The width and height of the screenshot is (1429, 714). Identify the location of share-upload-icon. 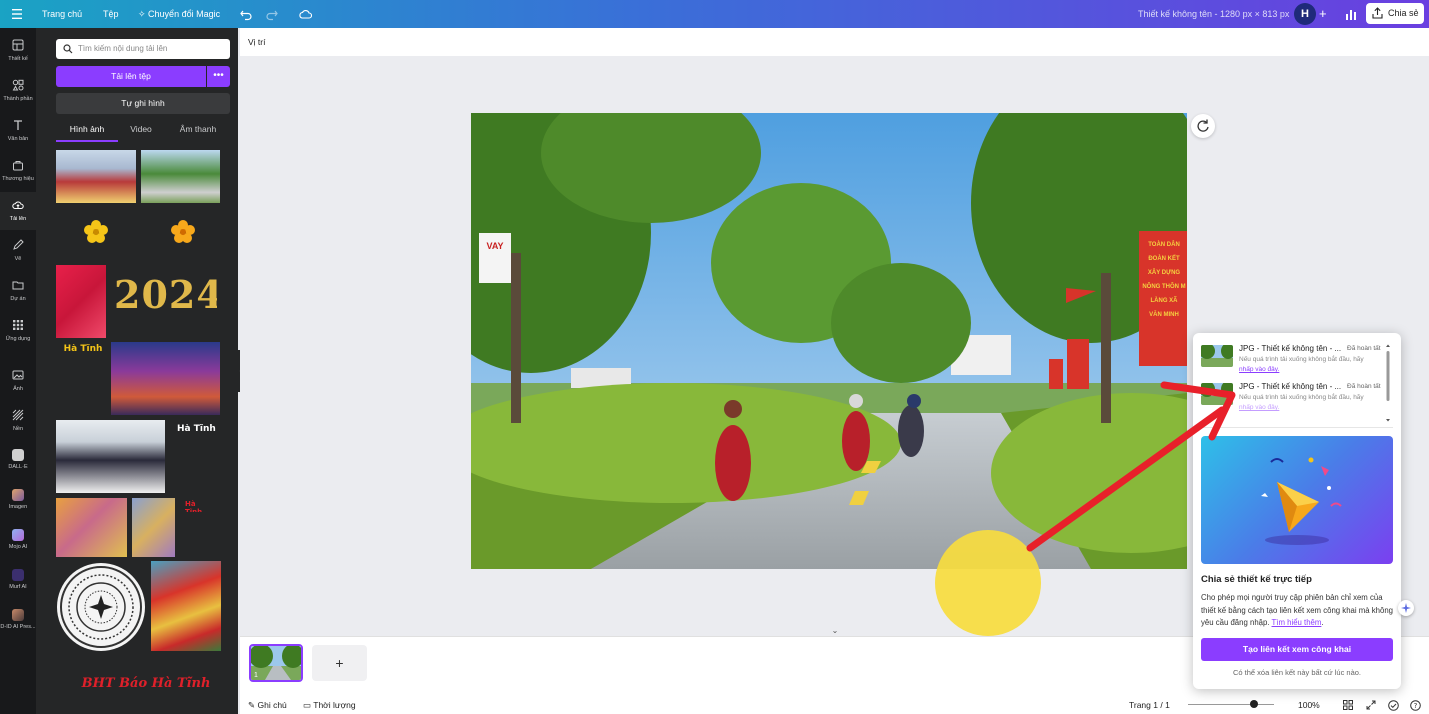
(1377, 13).